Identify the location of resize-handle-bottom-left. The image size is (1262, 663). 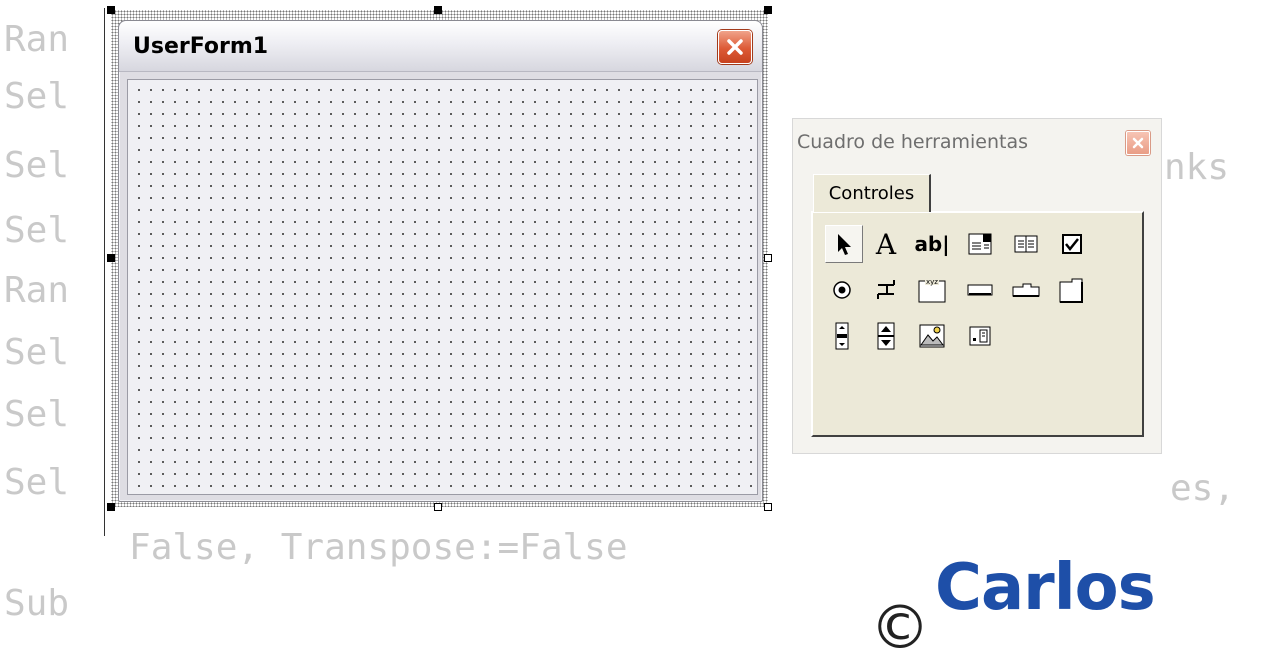
(111, 507).